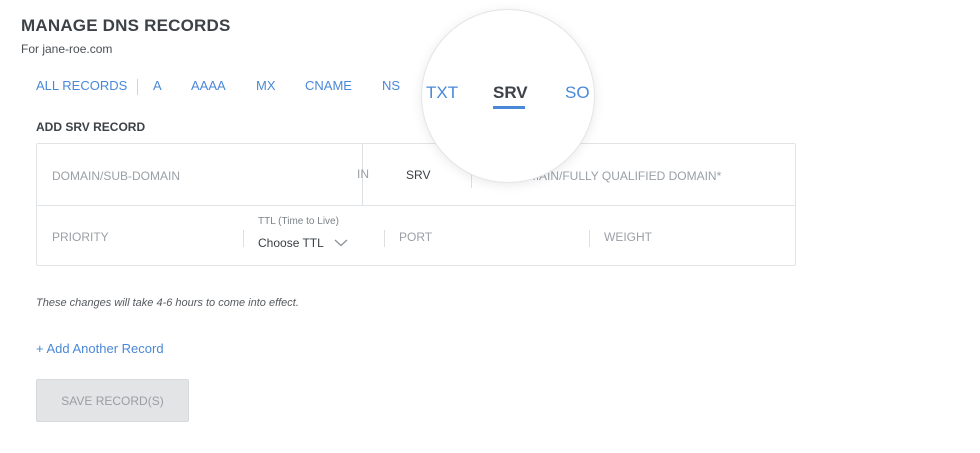  What do you see at coordinates (418, 175) in the screenshot?
I see `record-type-value: SRV` at bounding box center [418, 175].